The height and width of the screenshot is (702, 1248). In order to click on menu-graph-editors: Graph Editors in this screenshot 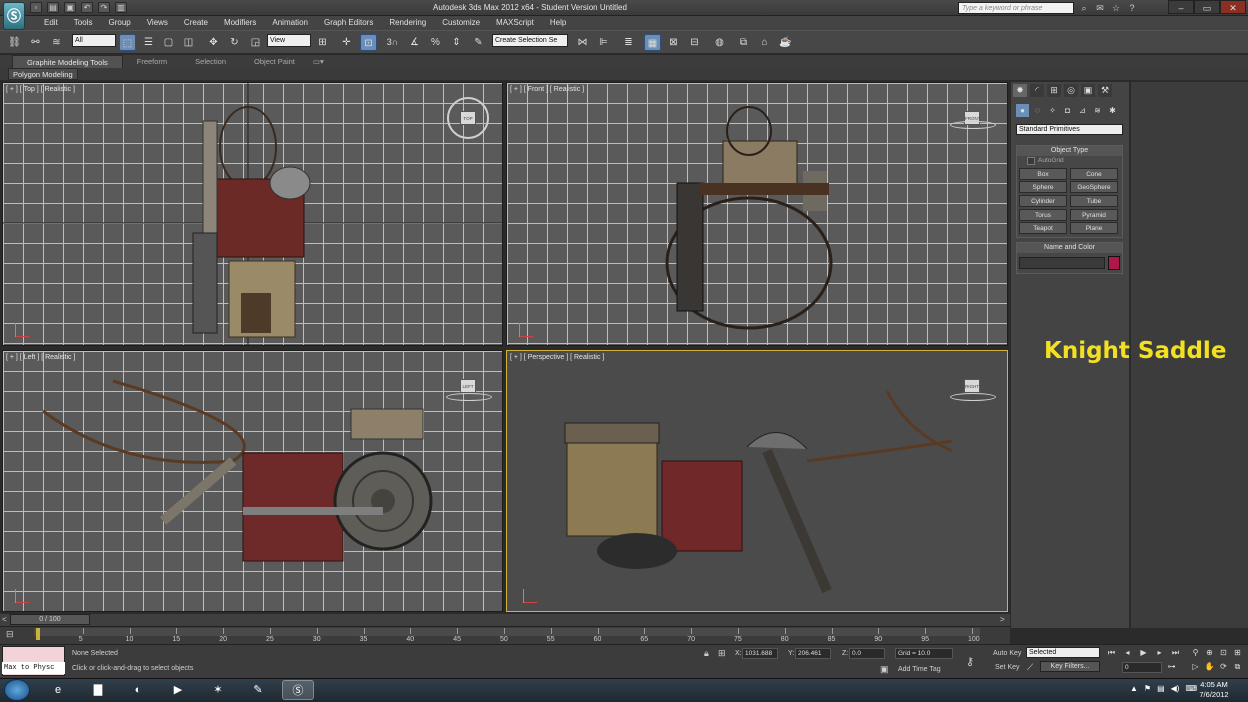, I will do `click(348, 23)`.